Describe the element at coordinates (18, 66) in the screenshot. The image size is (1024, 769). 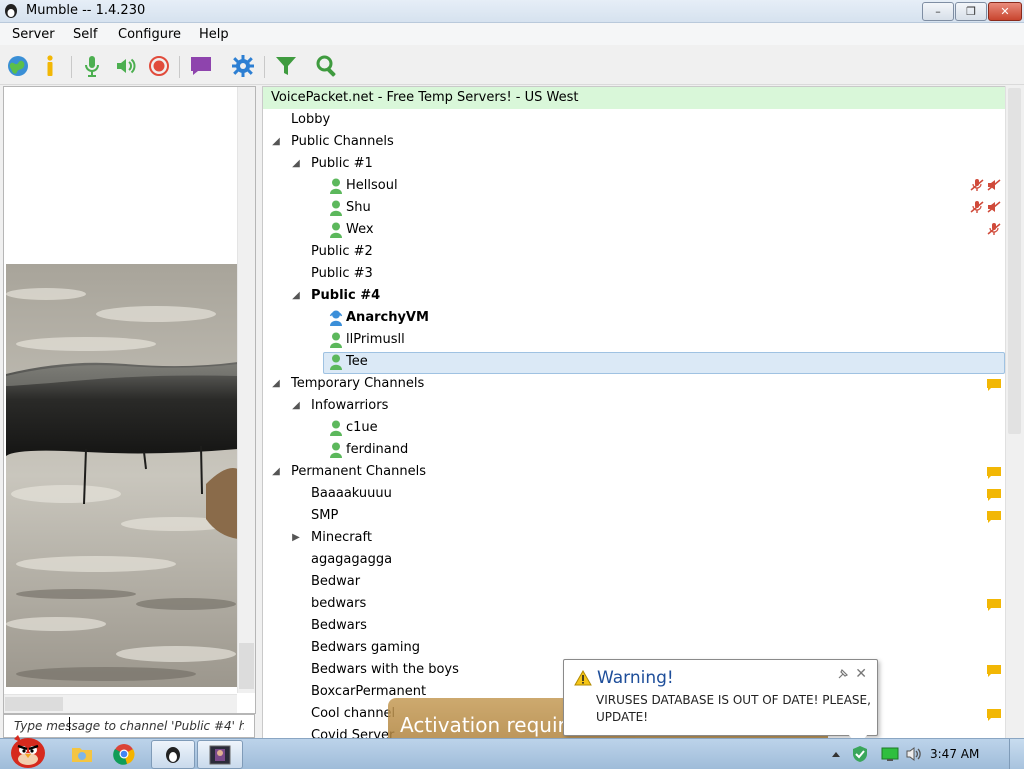
I see `connect-globe-icon` at that location.